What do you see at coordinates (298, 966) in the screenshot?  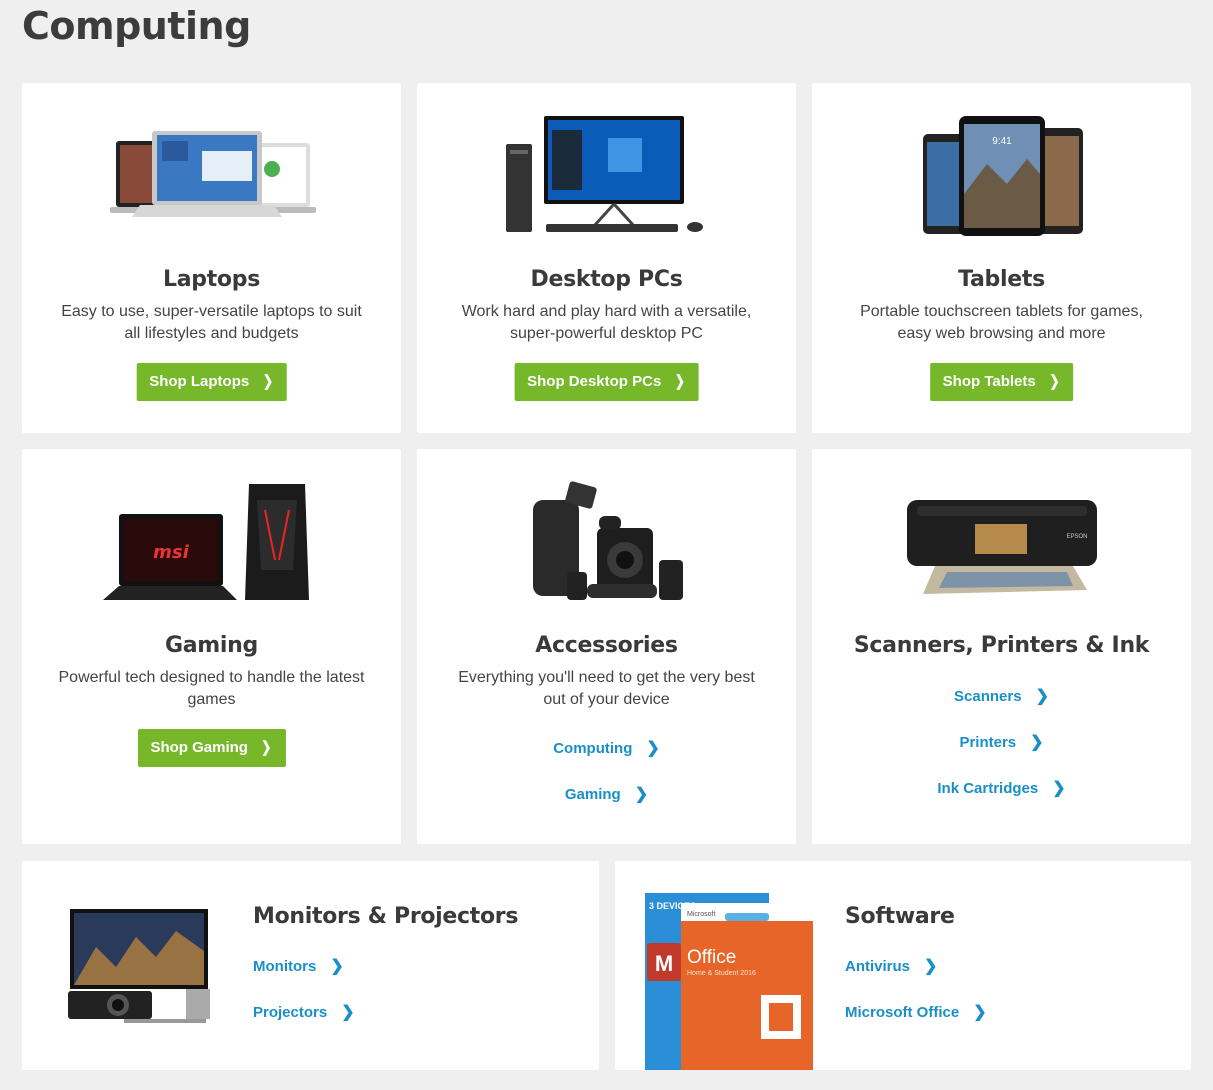 I see `monitors-link: Monitors ❯` at bounding box center [298, 966].